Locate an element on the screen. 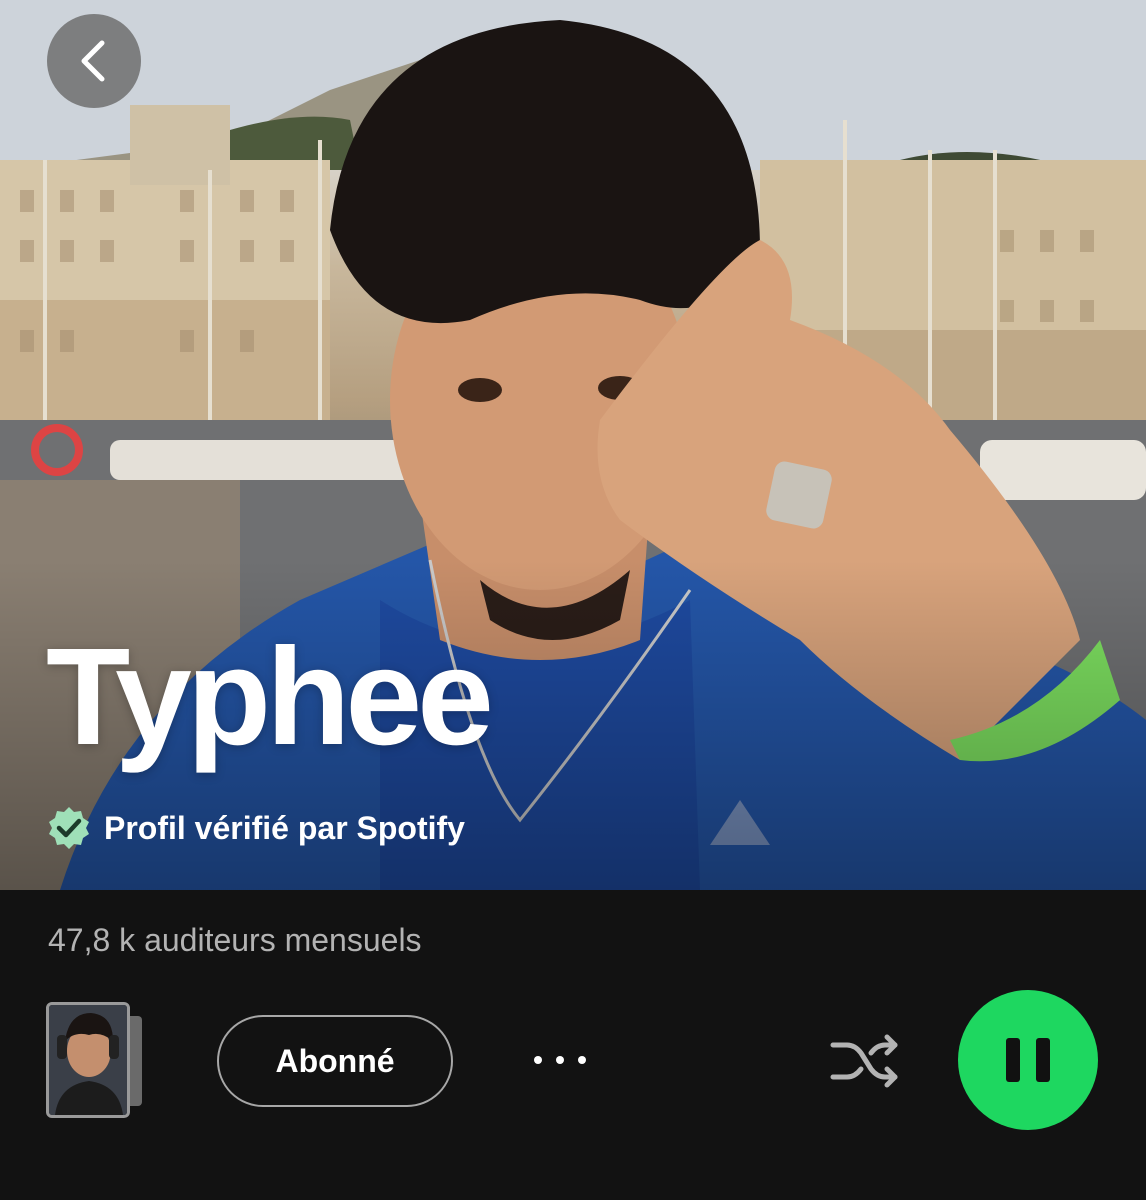  verified-badge-icon is located at coordinates (69, 828).